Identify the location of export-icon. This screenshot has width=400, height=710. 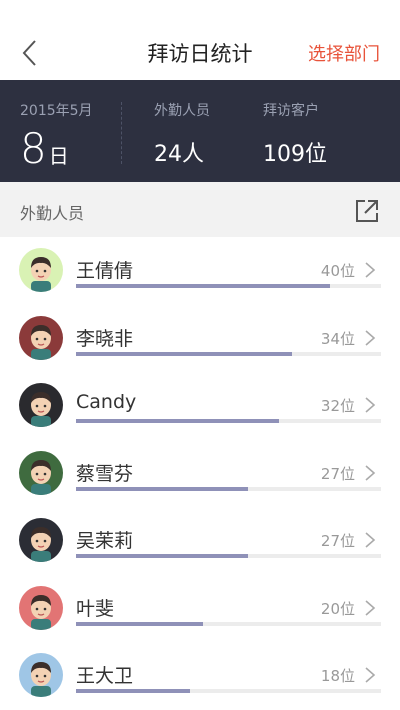
(367, 211).